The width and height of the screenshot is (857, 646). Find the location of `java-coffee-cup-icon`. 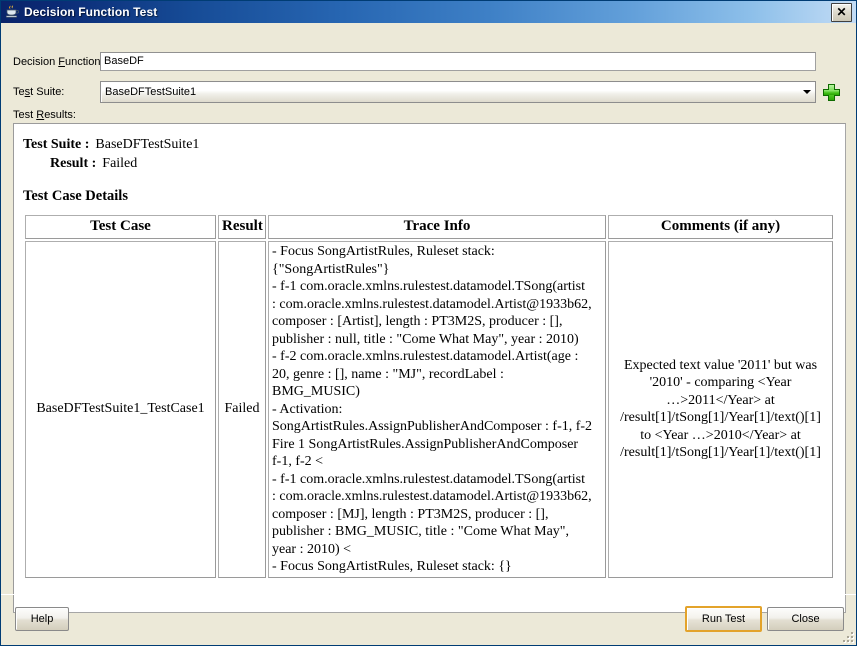

java-coffee-cup-icon is located at coordinates (12, 12).